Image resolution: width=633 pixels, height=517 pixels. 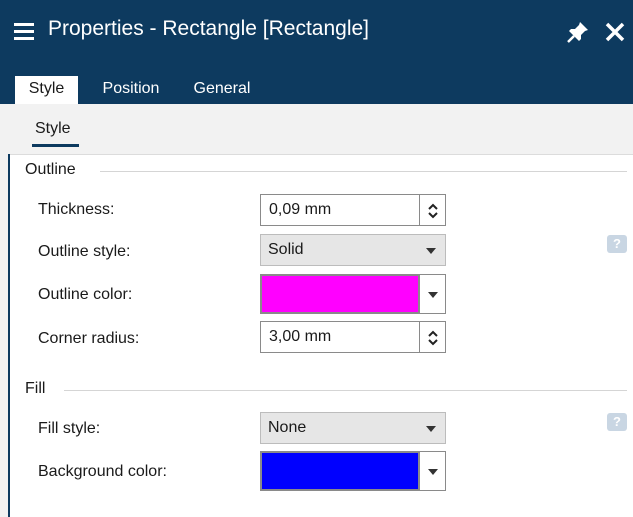 What do you see at coordinates (89, 338) in the screenshot?
I see `corner-radius-label: Corner radius:` at bounding box center [89, 338].